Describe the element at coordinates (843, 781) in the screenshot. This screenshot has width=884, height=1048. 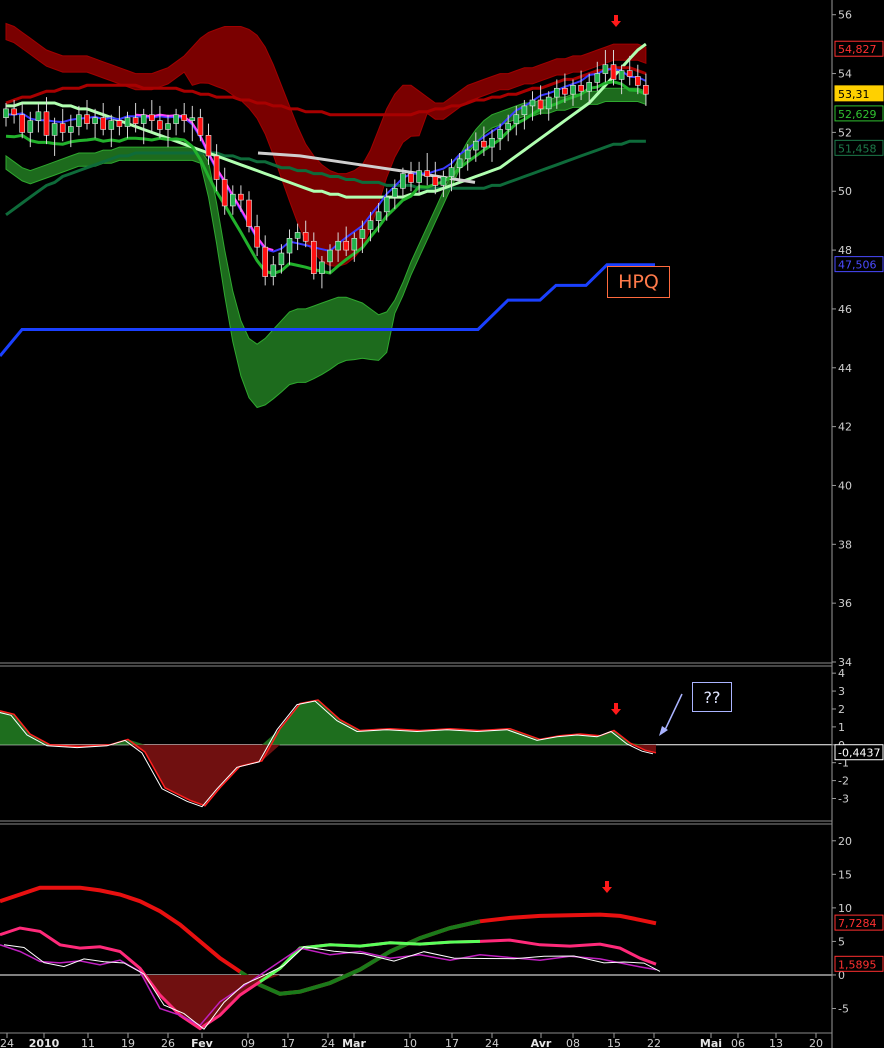
I see `y-tick-label: -2` at that location.